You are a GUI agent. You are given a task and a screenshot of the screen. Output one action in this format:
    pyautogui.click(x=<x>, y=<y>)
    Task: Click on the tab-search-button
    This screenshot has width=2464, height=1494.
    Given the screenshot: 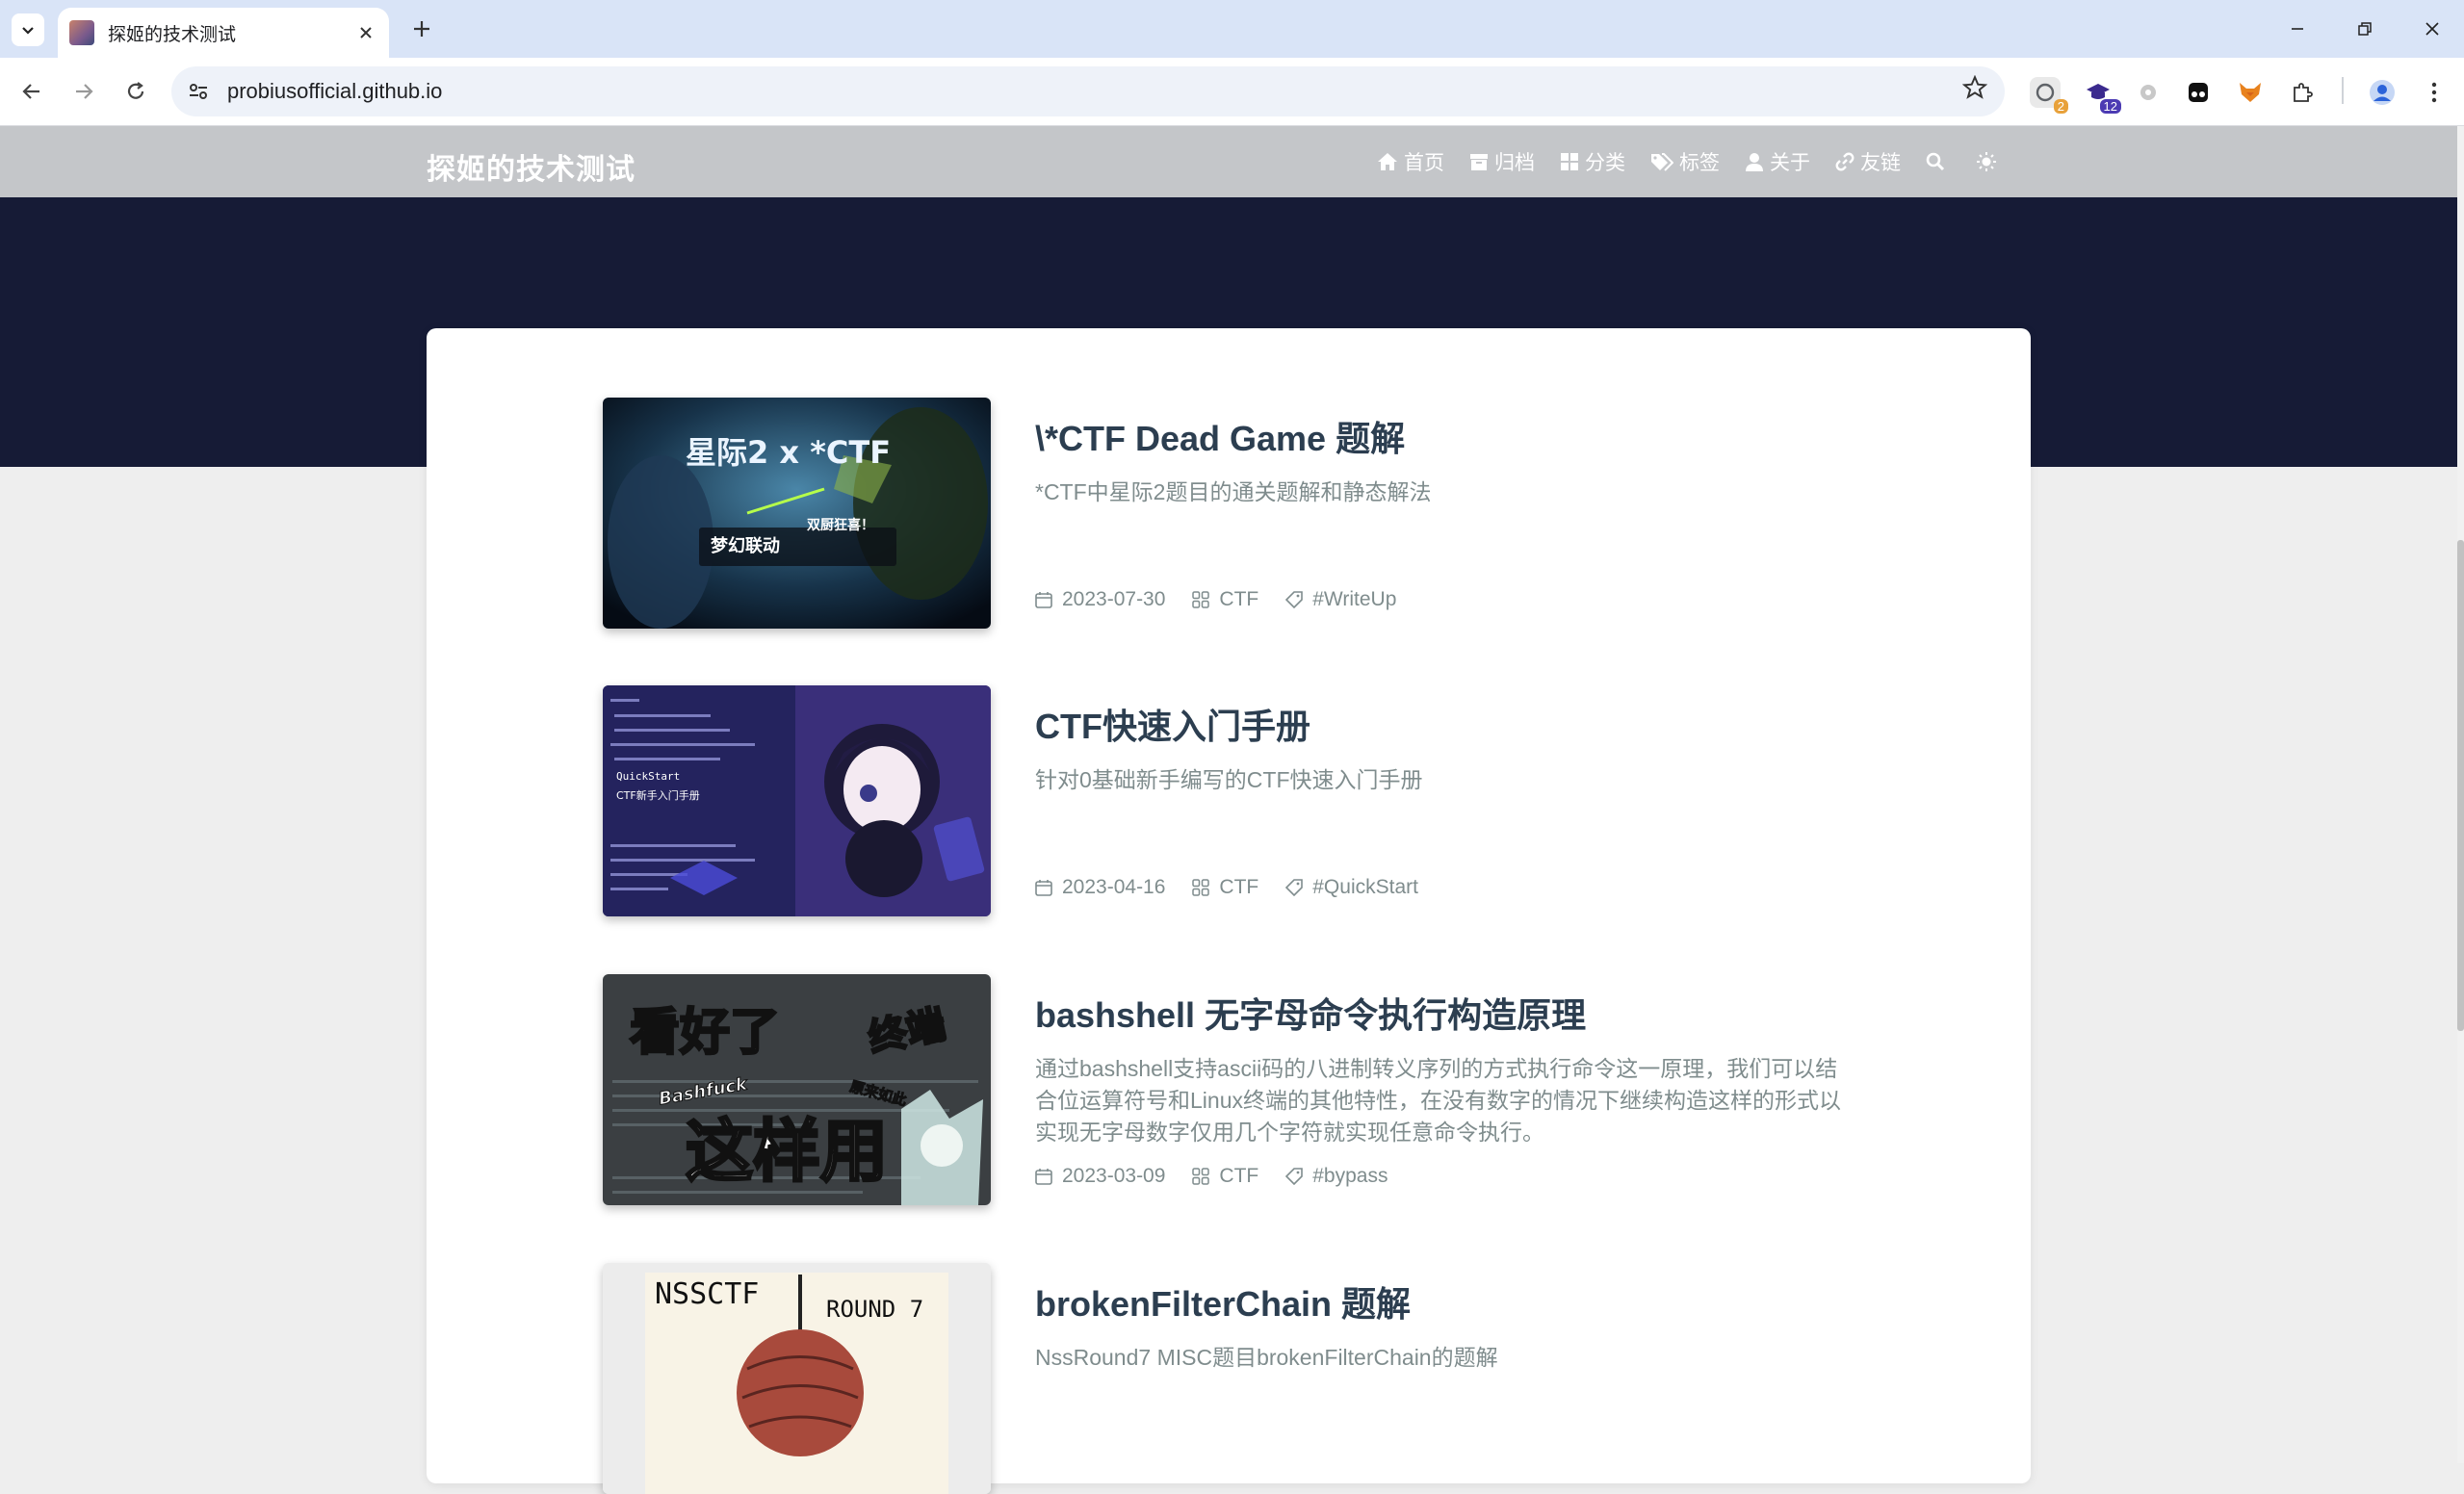 What is the action you would take?
    pyautogui.click(x=28, y=29)
    